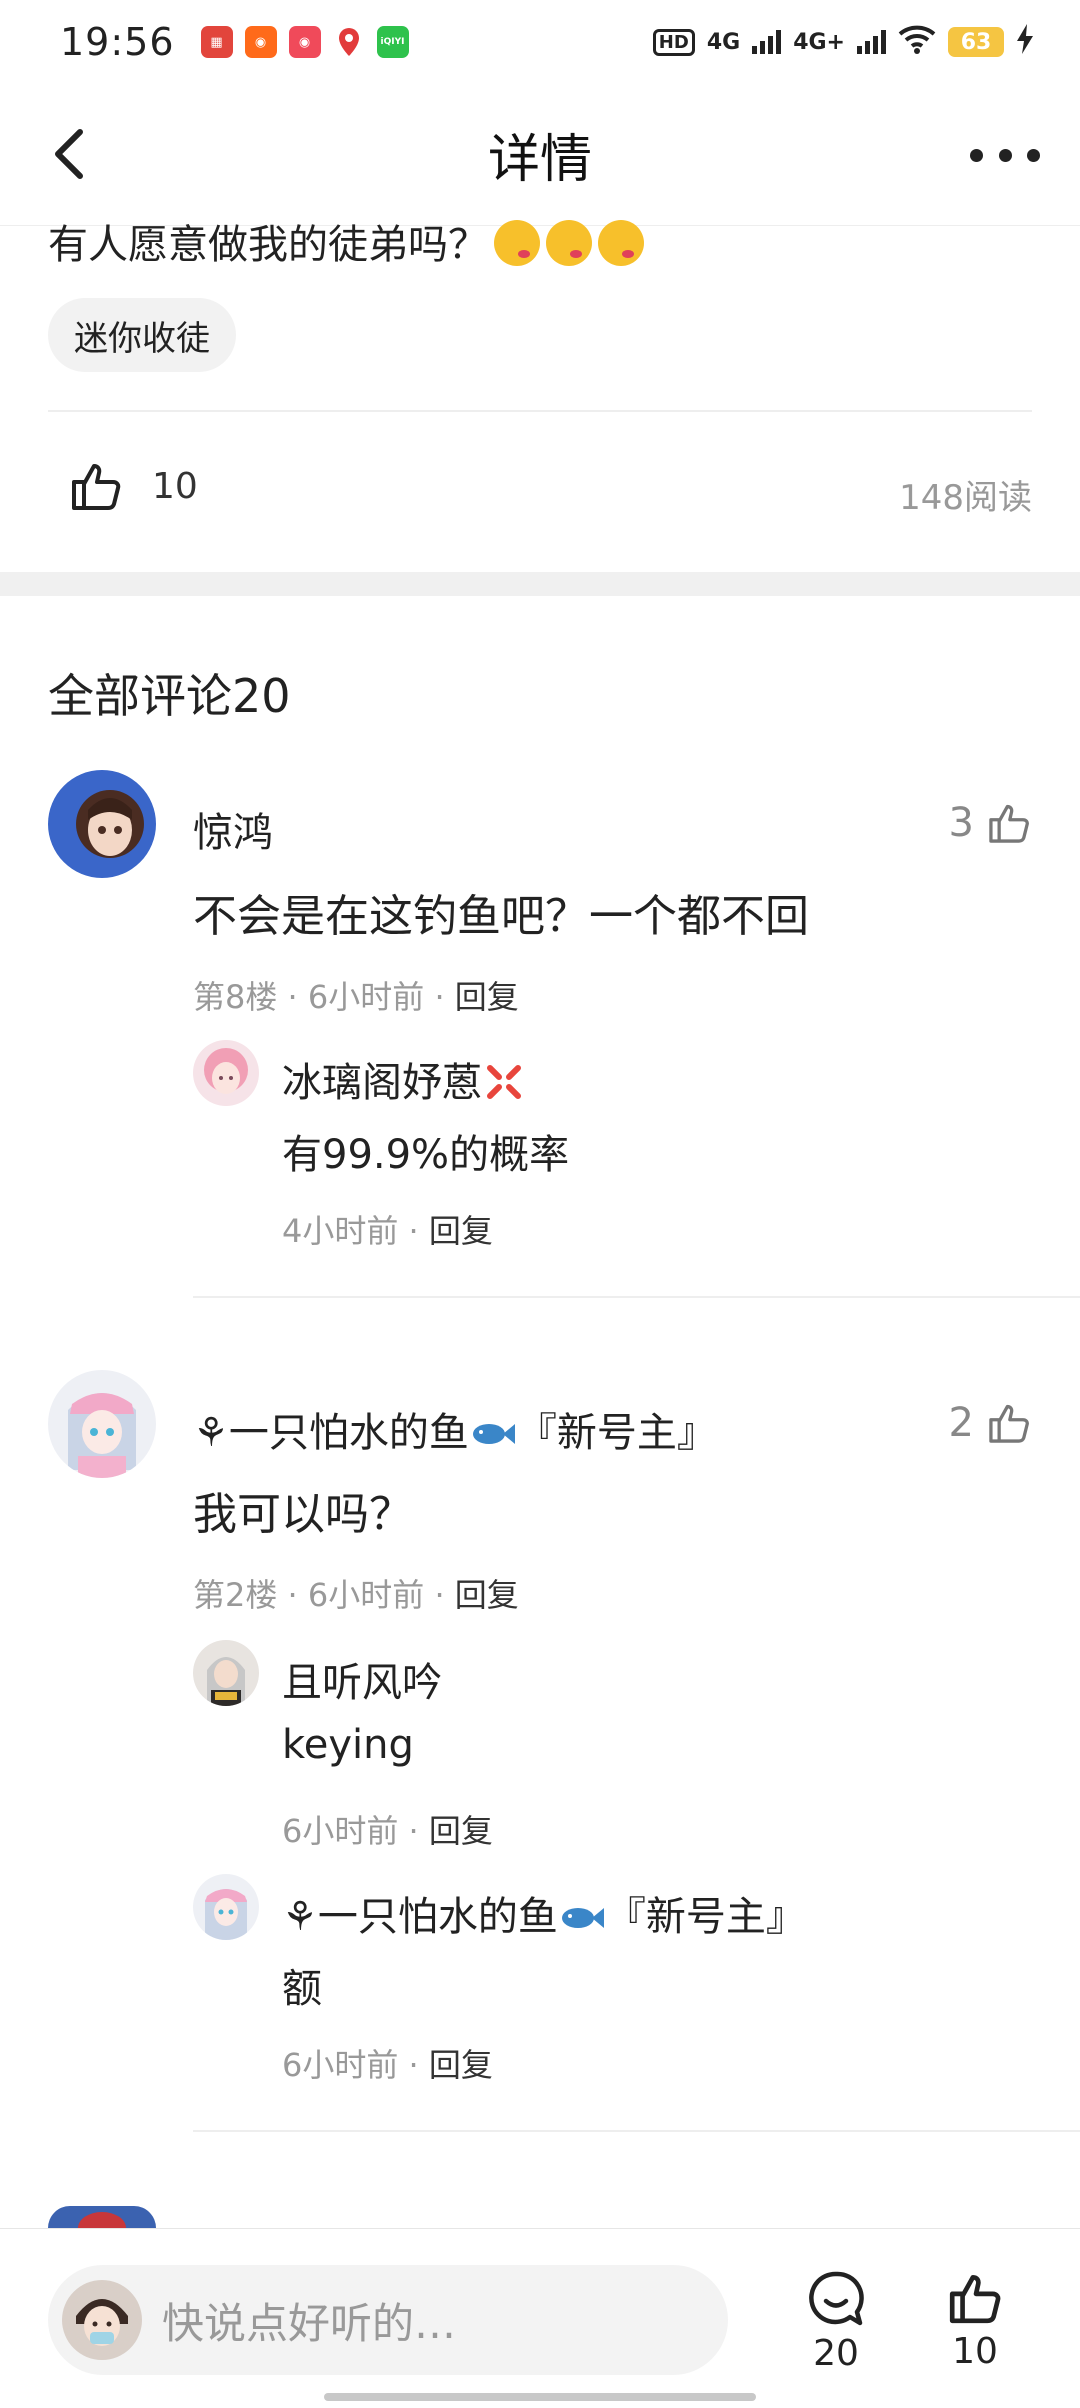  I want to click on comment-floor: 第2楼, so click(235, 1595).